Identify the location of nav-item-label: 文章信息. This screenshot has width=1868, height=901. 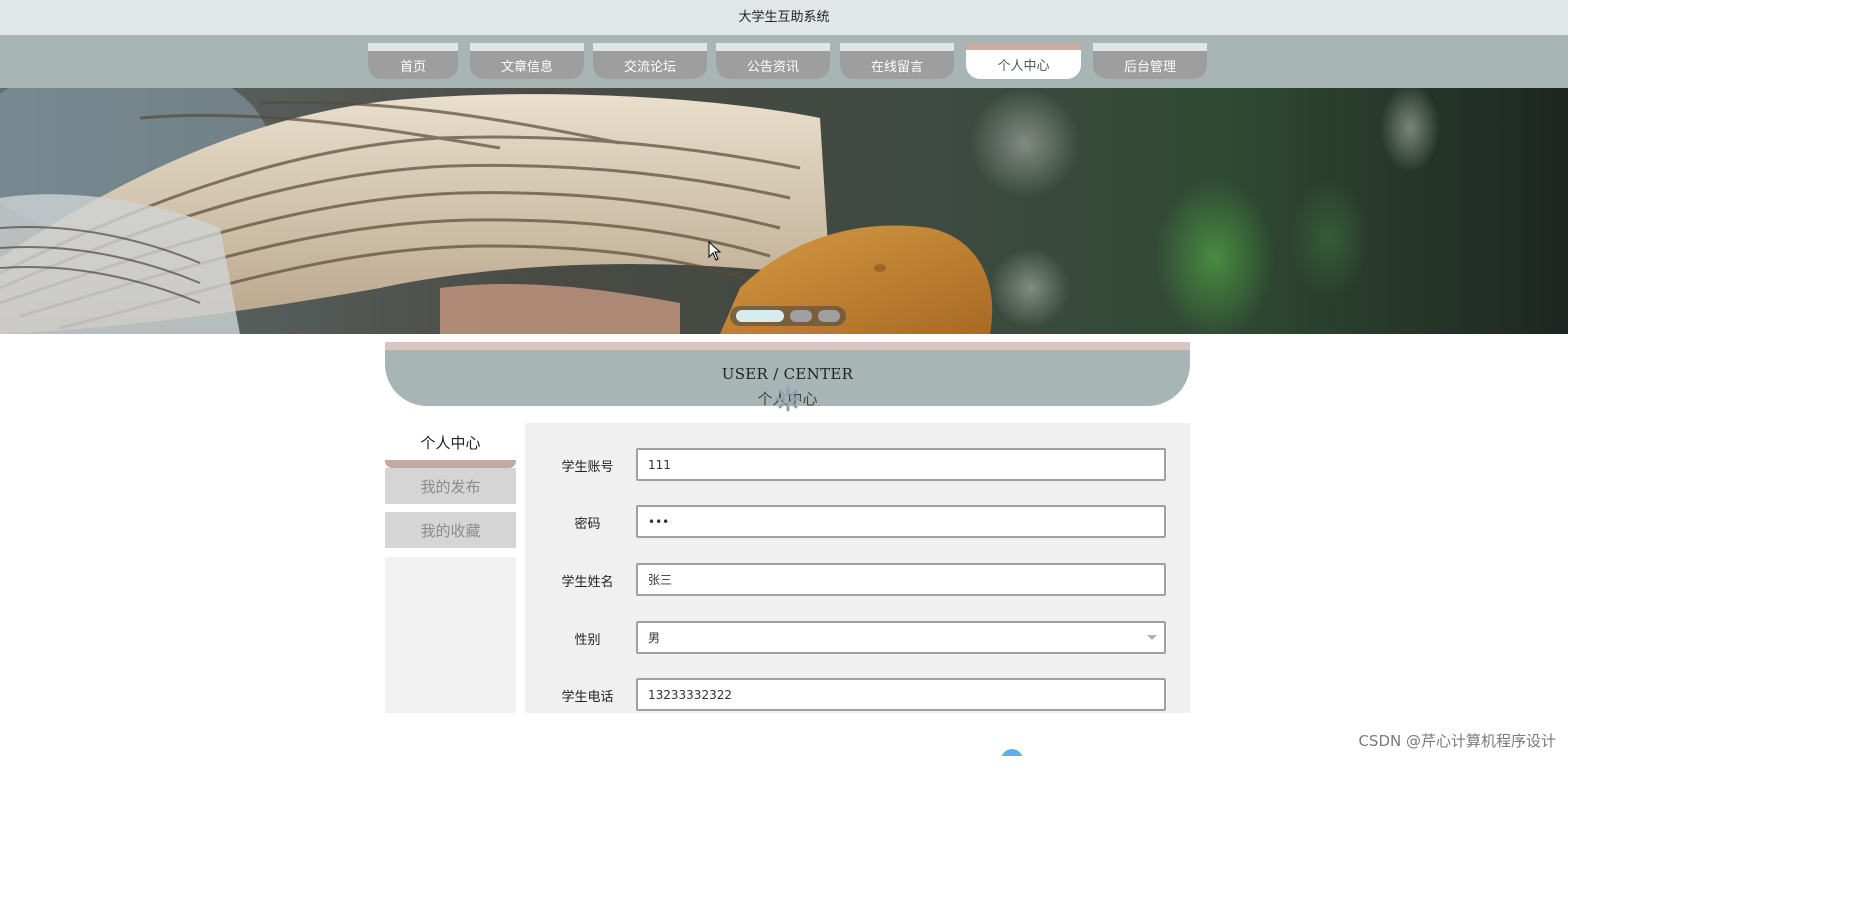
(526, 67).